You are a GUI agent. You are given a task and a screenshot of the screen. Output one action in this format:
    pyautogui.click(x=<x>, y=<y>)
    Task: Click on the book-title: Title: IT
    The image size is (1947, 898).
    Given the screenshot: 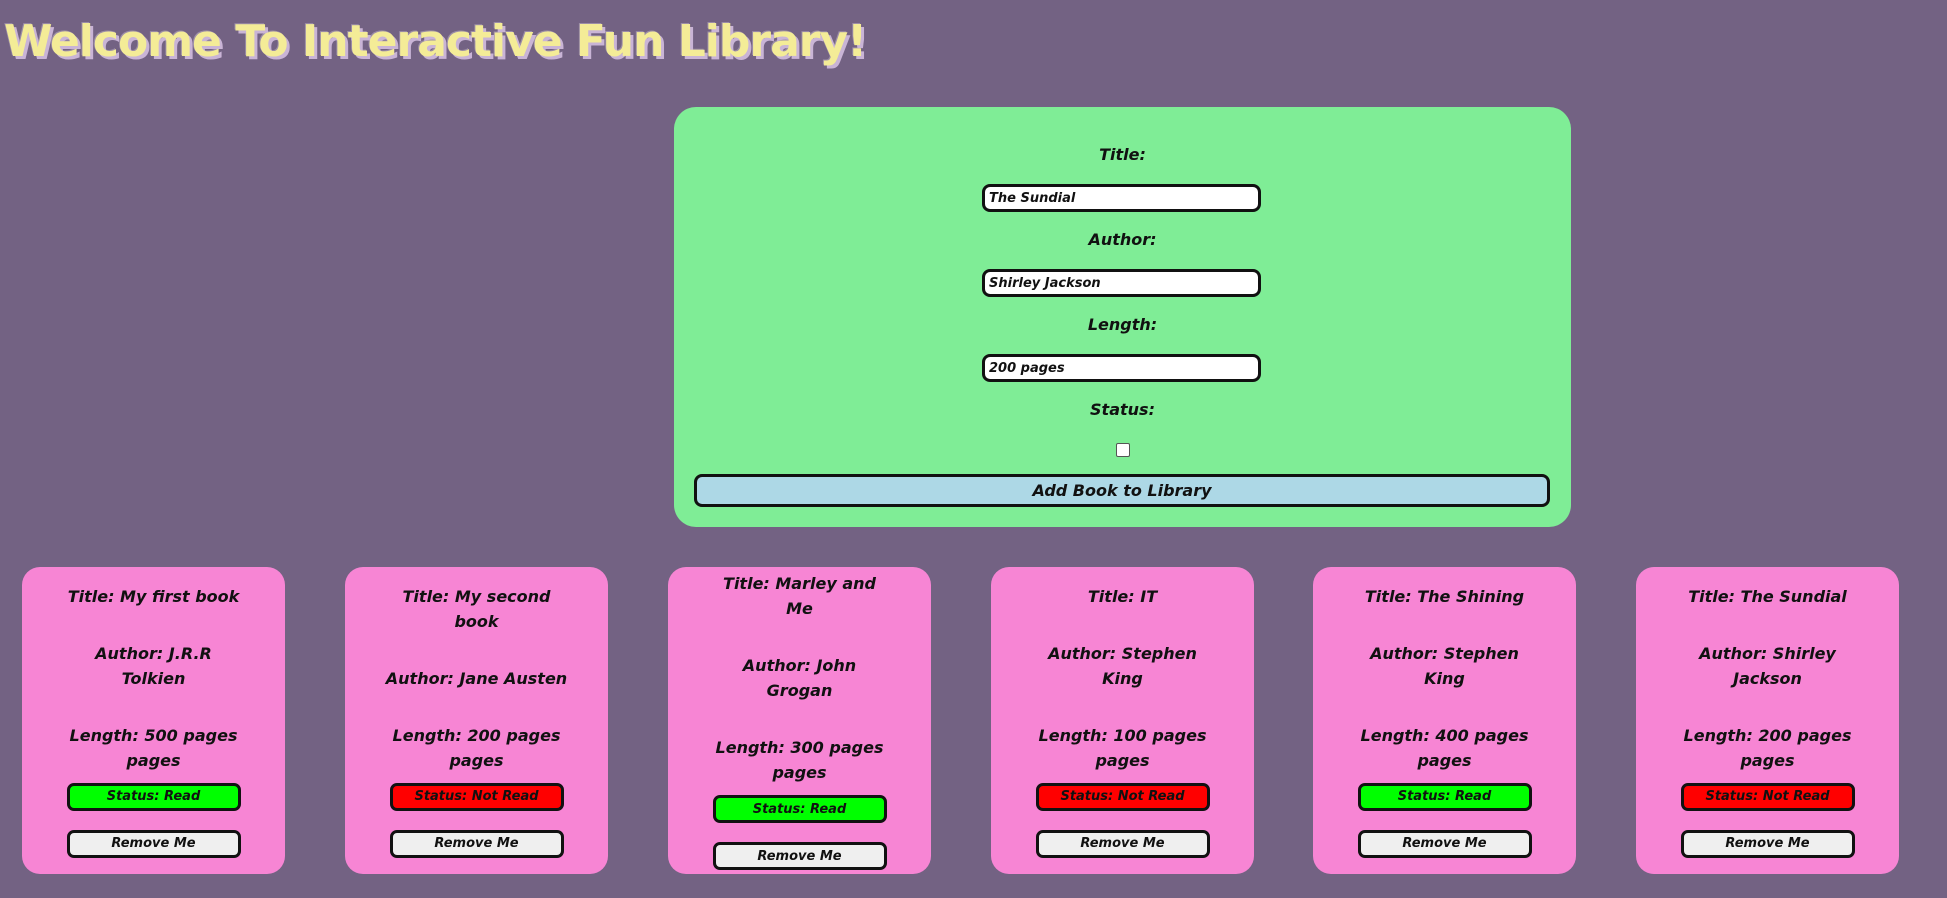 What is the action you would take?
    pyautogui.click(x=1122, y=596)
    